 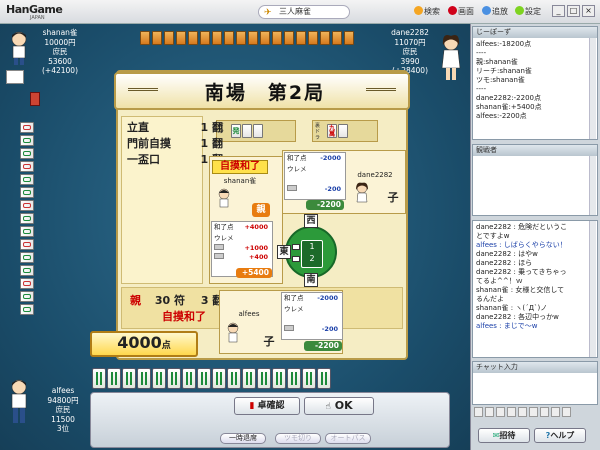 I want to click on player-bottom, so click(x=20, y=402).